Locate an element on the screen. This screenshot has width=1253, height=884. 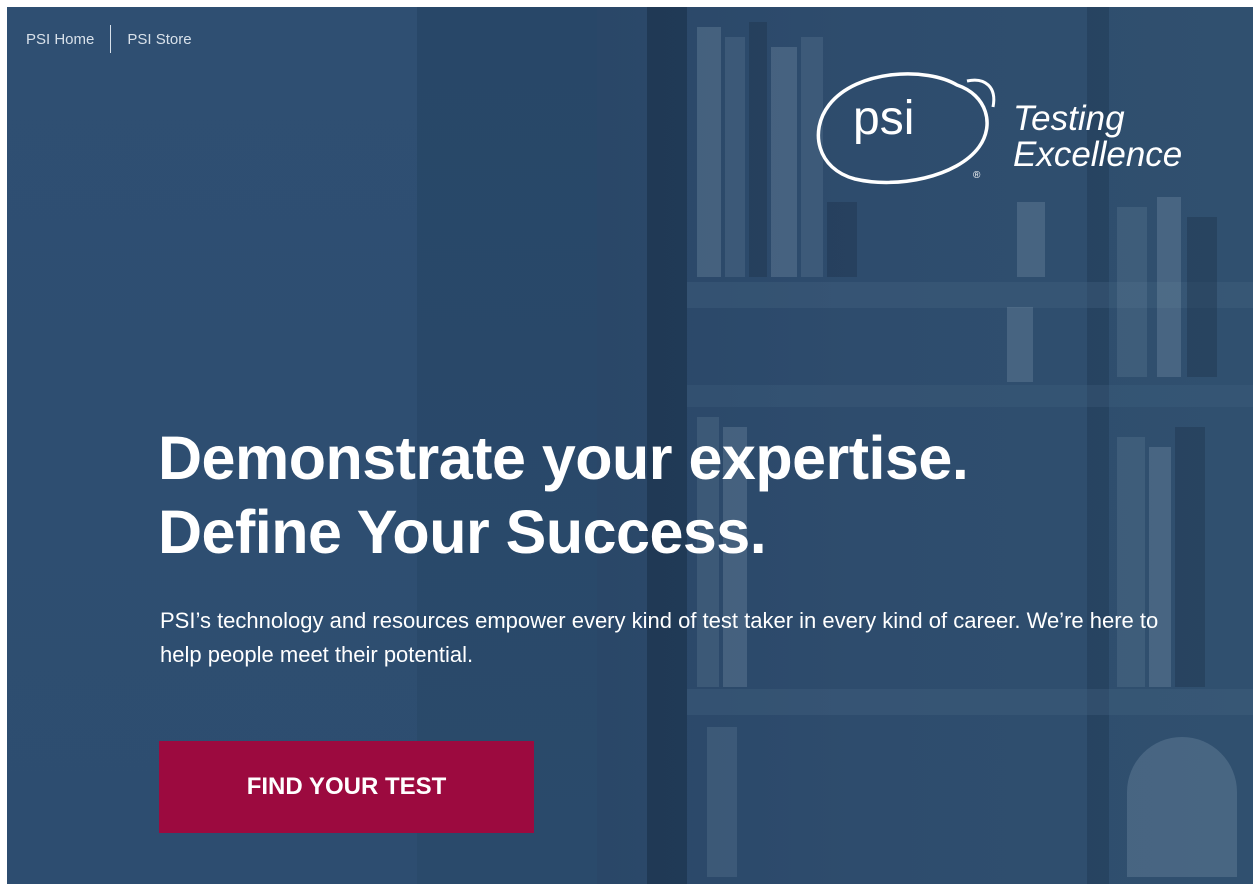
nav-link-psi-home: PSI Home is located at coordinates (60, 39).